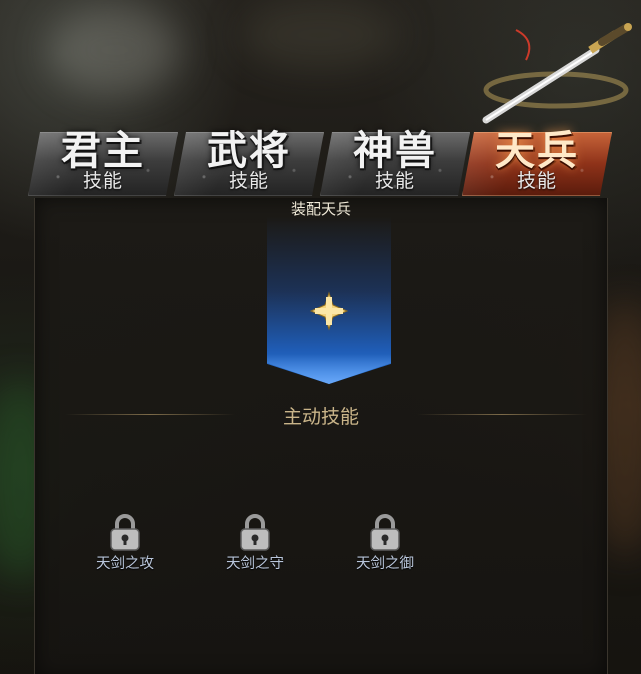 This screenshot has height=674, width=641. Describe the element at coordinates (329, 369) in the screenshot. I see `equip-slot-glow` at that location.